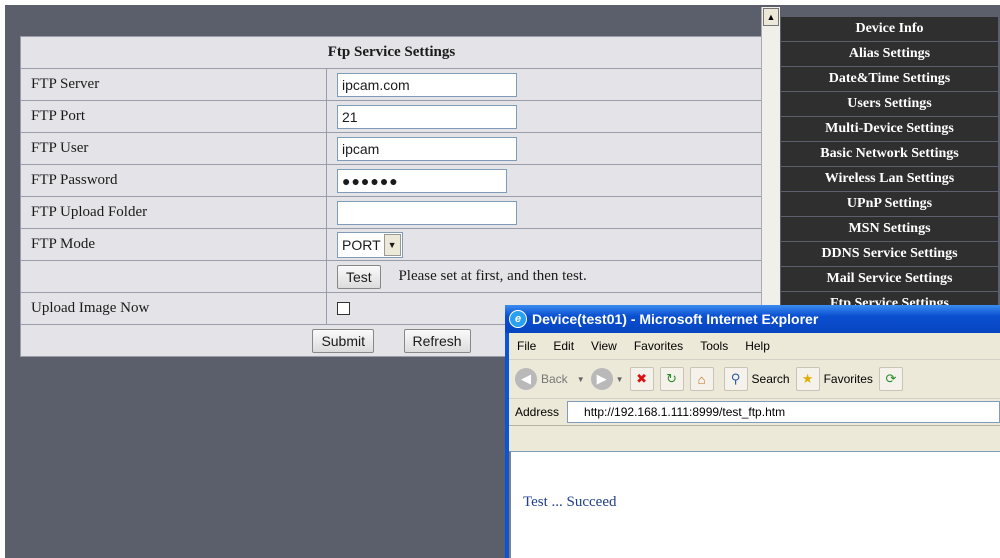 This screenshot has width=1000, height=558. Describe the element at coordinates (343, 309) in the screenshot. I see `upload-image-now-checkbox` at that location.